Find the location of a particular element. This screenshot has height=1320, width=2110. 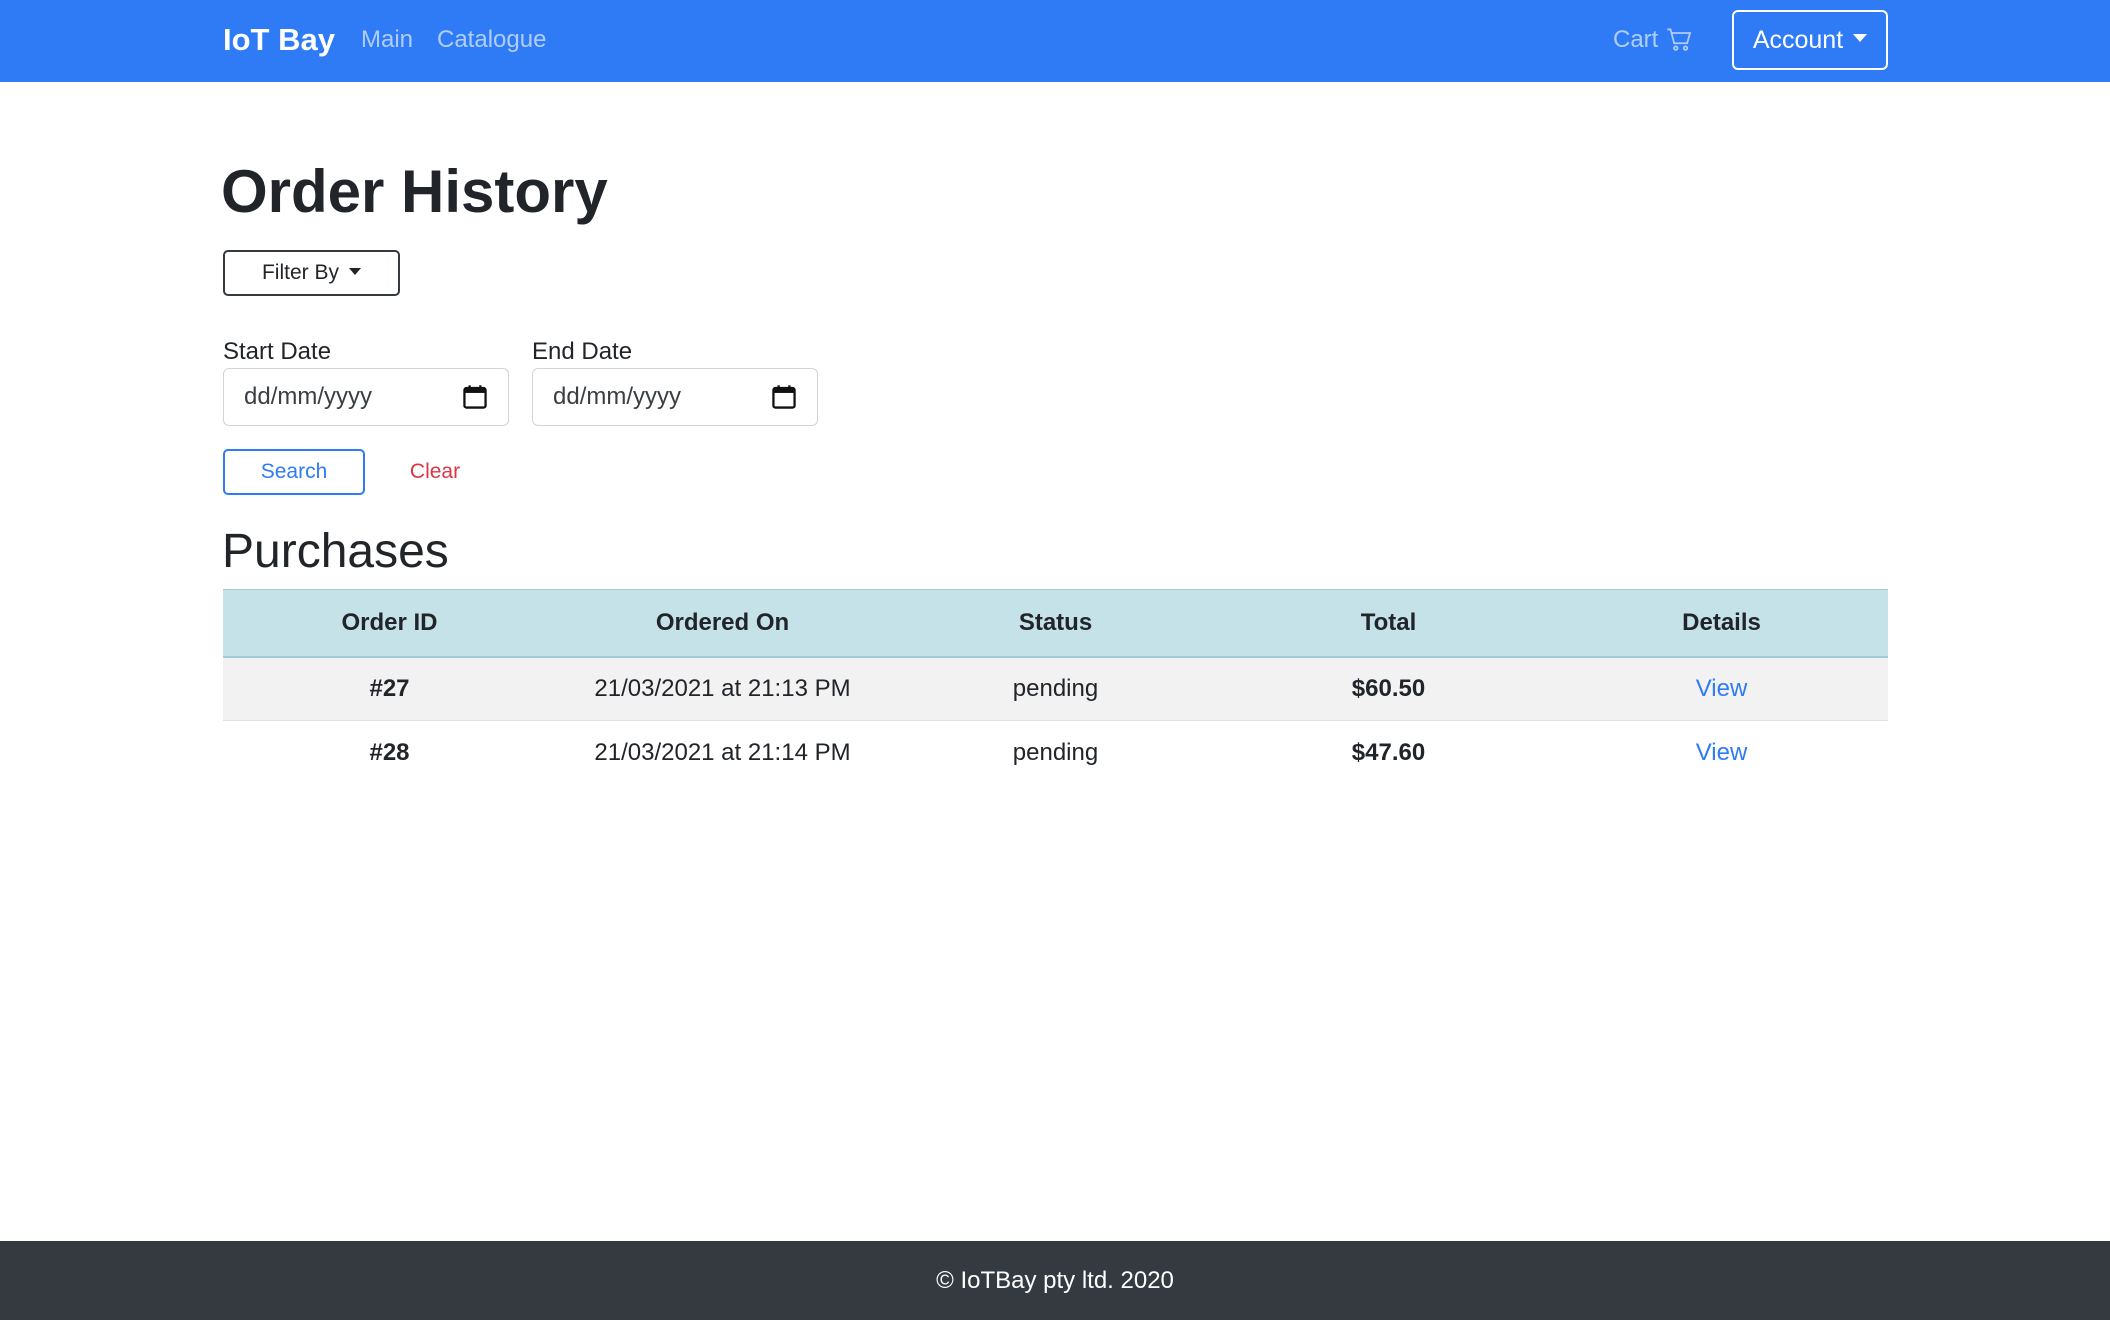

start-date-placeholder: dd/mm/yyyy is located at coordinates (308, 396).